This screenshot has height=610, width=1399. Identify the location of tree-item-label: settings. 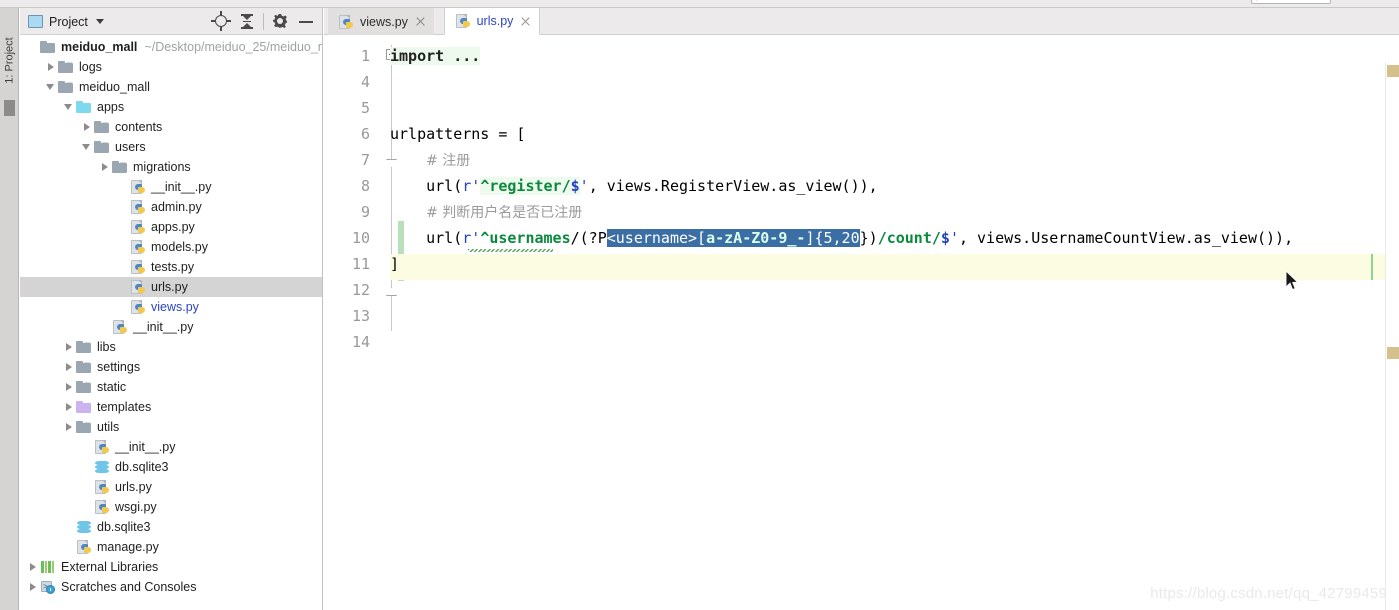
(119, 367).